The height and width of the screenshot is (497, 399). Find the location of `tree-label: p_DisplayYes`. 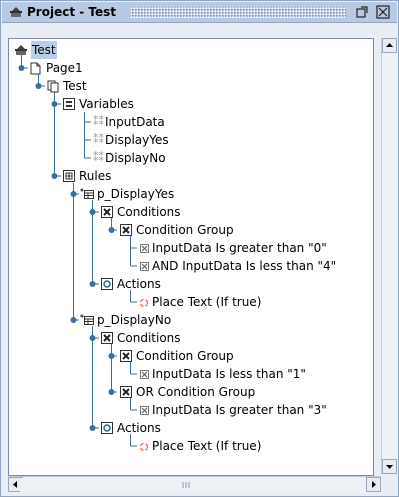

tree-label: p_DisplayYes is located at coordinates (136, 194).